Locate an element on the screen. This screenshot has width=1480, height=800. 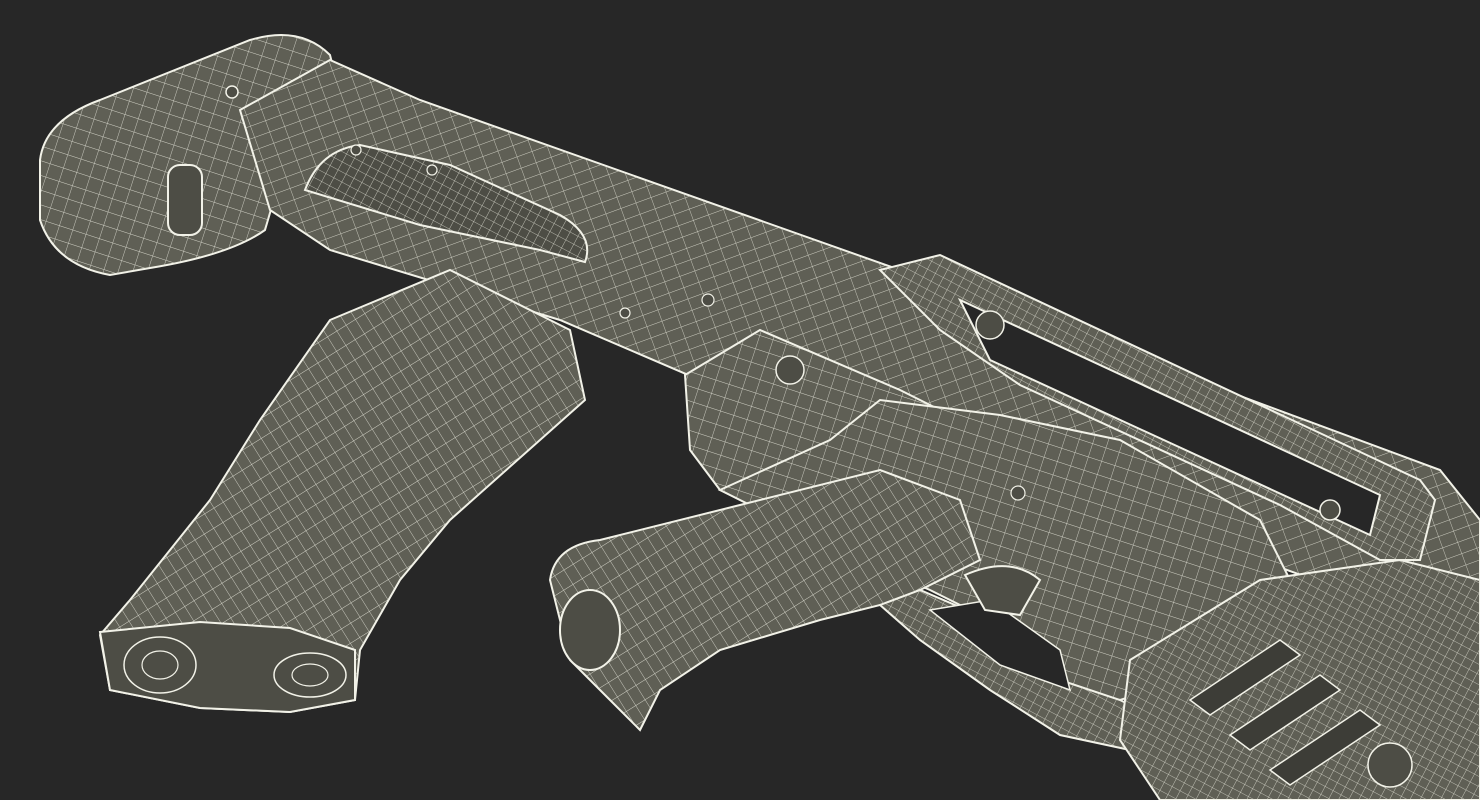
handle-bolt is located at coordinates (990, 325).